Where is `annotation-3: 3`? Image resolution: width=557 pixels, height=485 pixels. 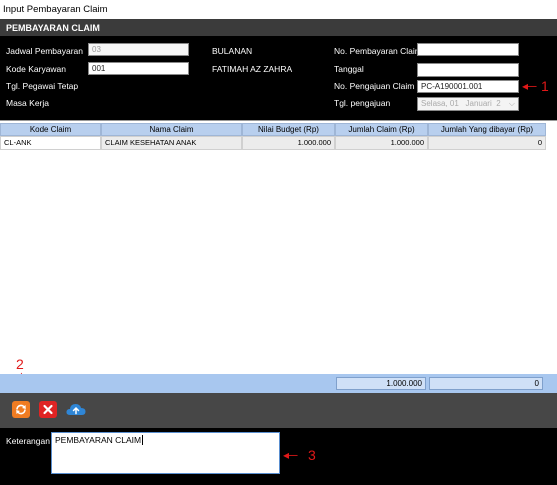
annotation-3: 3 is located at coordinates (312, 455).